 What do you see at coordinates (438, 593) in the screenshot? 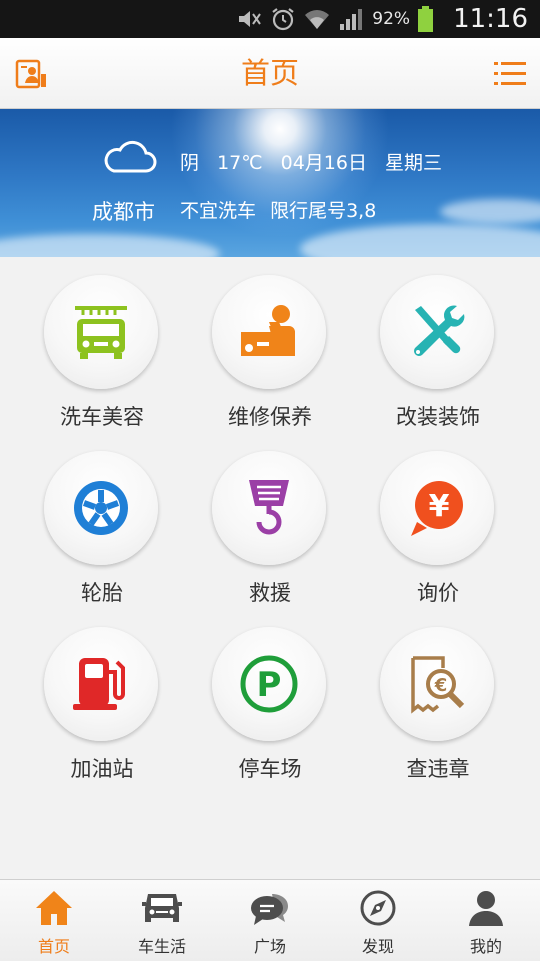
I see `service-label: 询价` at bounding box center [438, 593].